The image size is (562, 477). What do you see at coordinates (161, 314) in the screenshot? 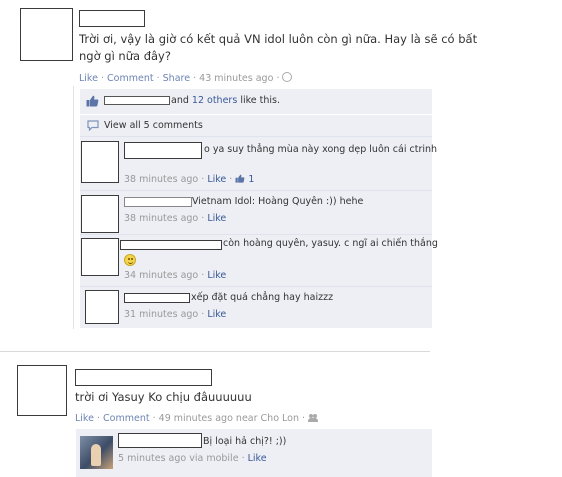
I see `comment-timestamp: 31 minutes ago` at bounding box center [161, 314].